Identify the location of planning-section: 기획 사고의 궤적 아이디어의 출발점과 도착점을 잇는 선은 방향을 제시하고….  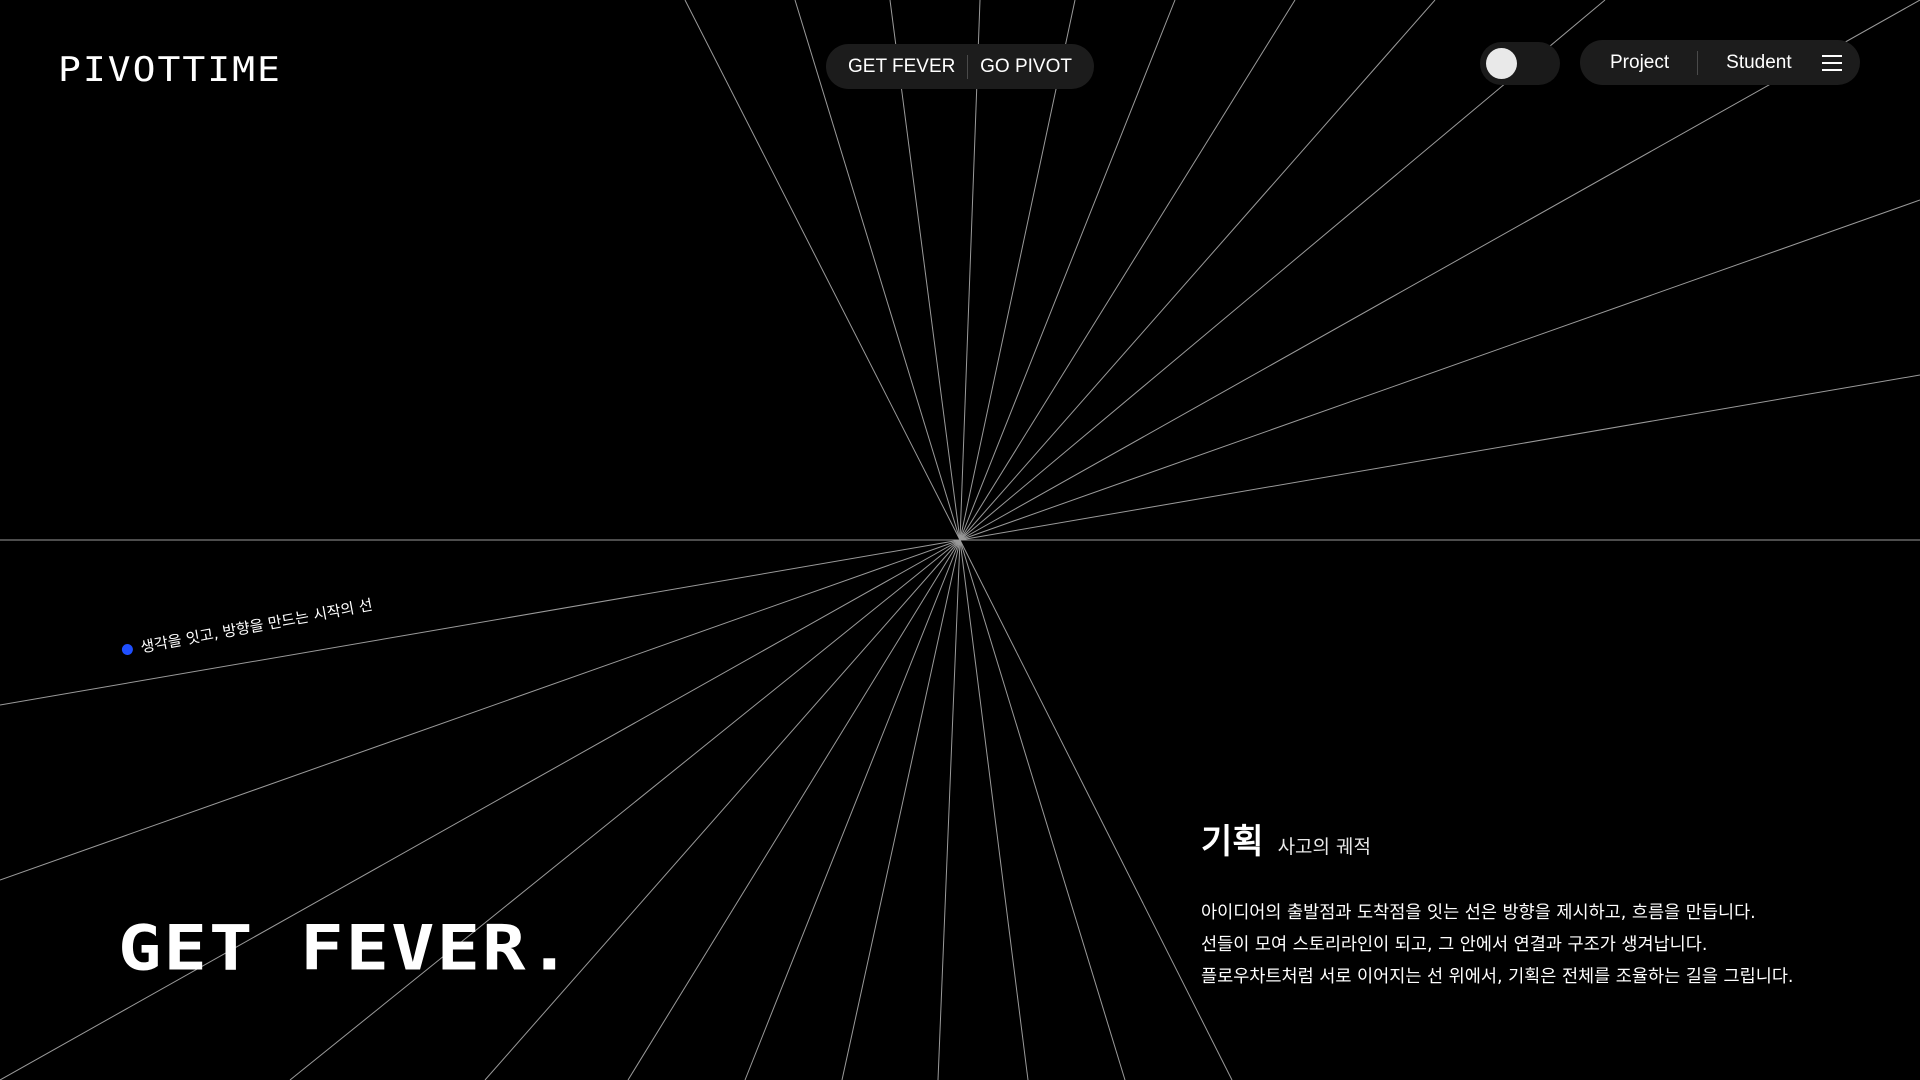
(1521, 903).